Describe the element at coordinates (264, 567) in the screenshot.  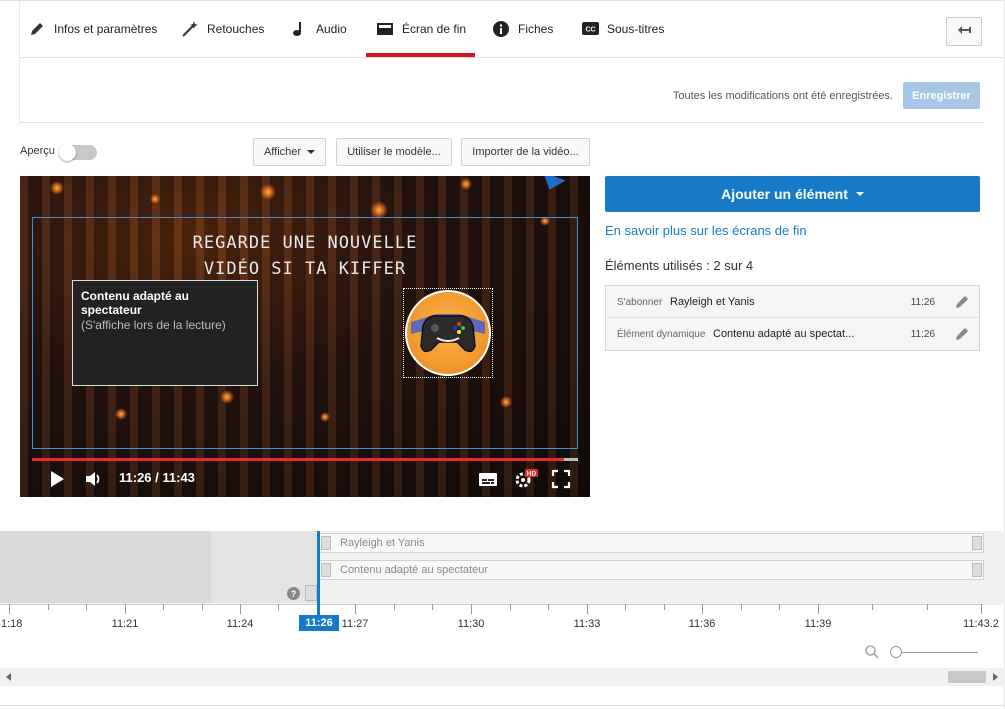
I see `timeline-inactive-region` at that location.